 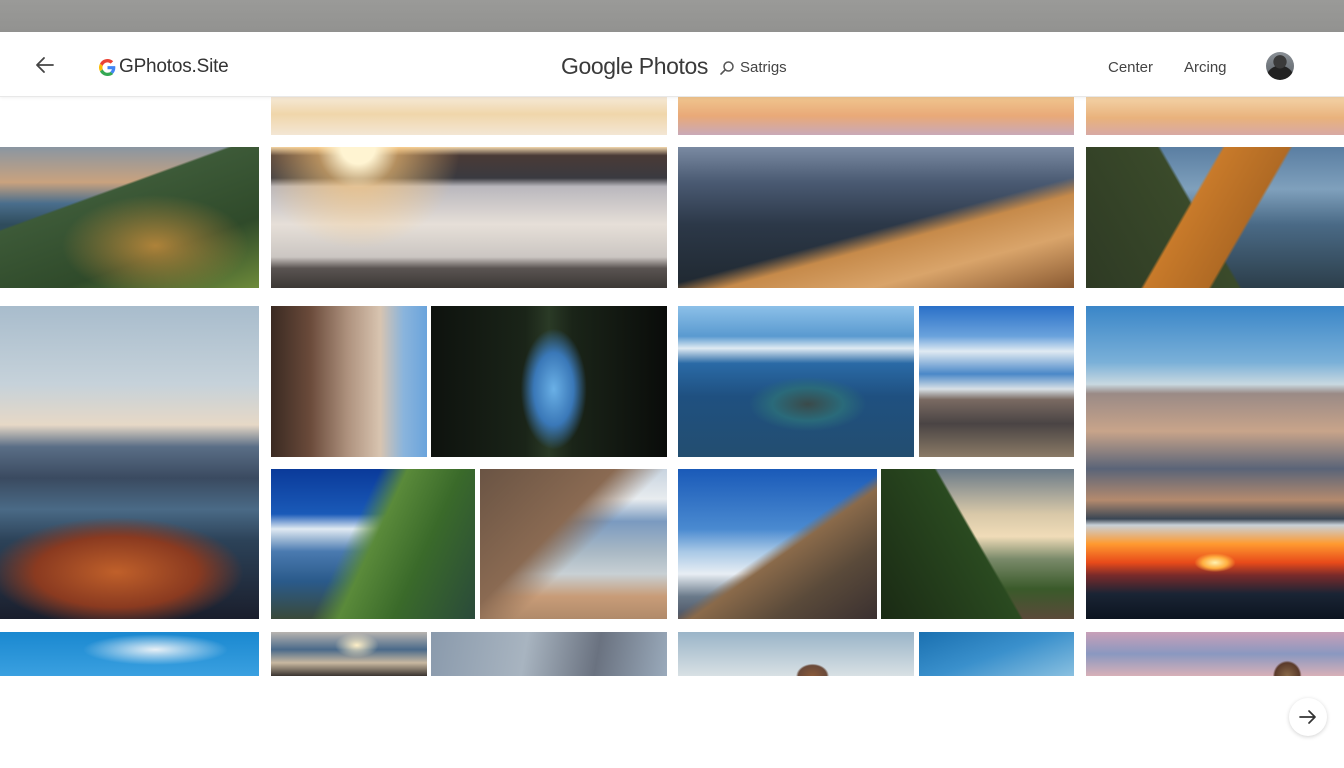 I want to click on photo-tile: Sandstone canyon wall, so click(x=349, y=381).